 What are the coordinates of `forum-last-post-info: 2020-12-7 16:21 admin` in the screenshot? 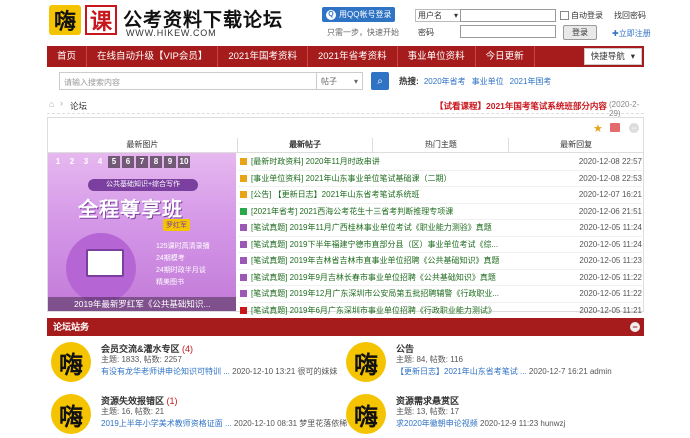 It's located at (570, 371).